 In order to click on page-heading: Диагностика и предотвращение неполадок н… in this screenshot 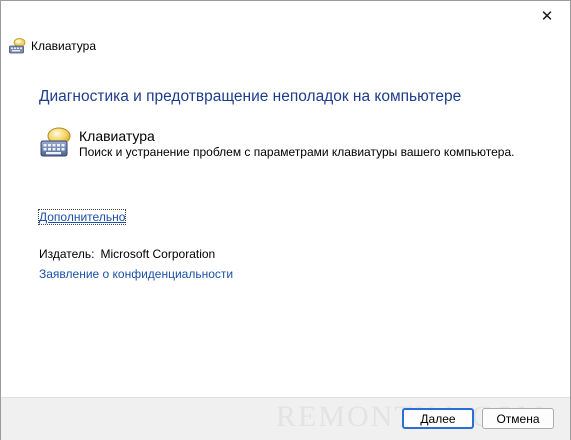, I will do `click(250, 96)`.